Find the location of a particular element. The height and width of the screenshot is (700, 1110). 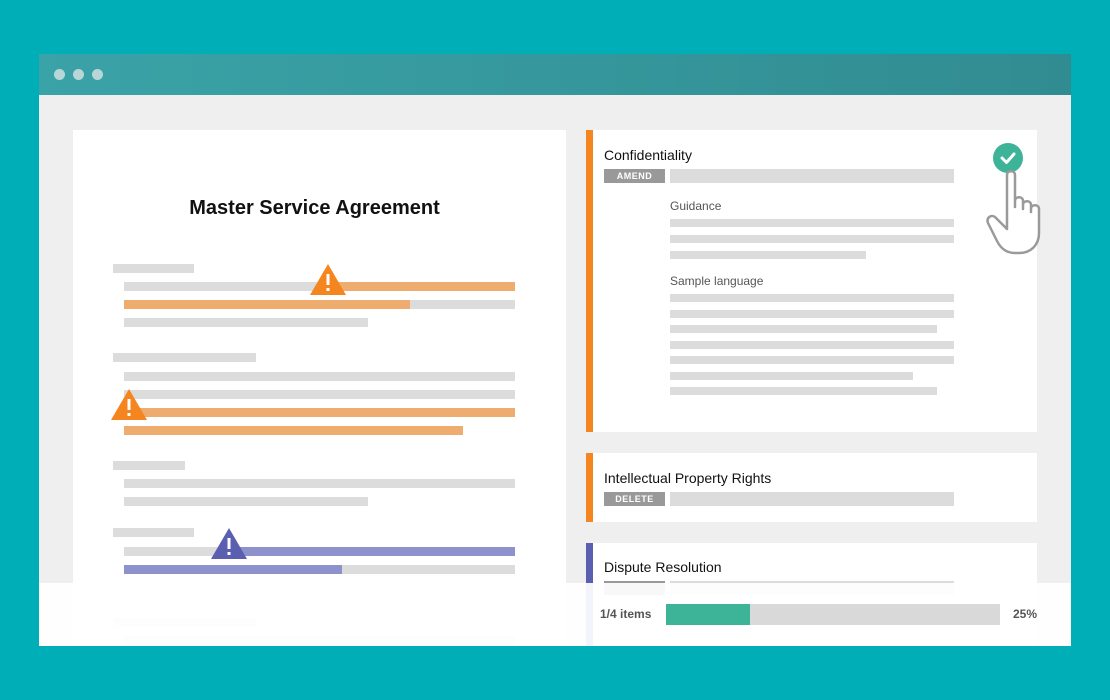

title-bar is located at coordinates (555, 74).